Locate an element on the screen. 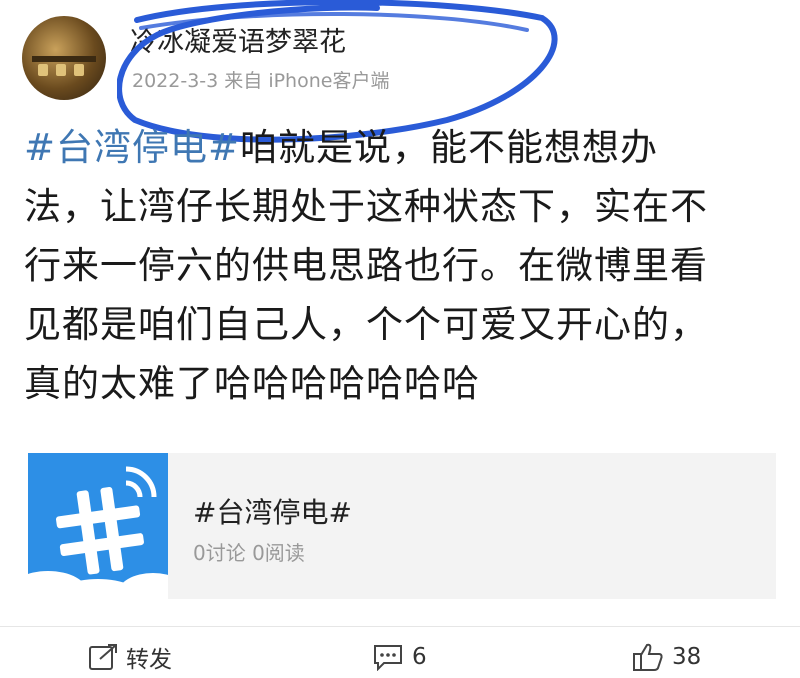 This screenshot has height=678, width=800. comment-button: 6 is located at coordinates (399, 657).